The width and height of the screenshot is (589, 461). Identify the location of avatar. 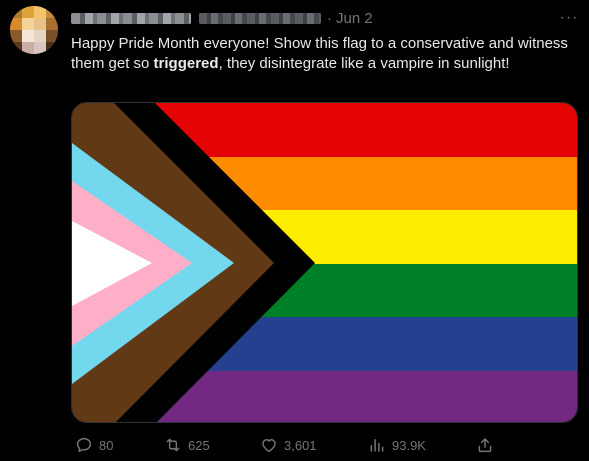
(34, 30).